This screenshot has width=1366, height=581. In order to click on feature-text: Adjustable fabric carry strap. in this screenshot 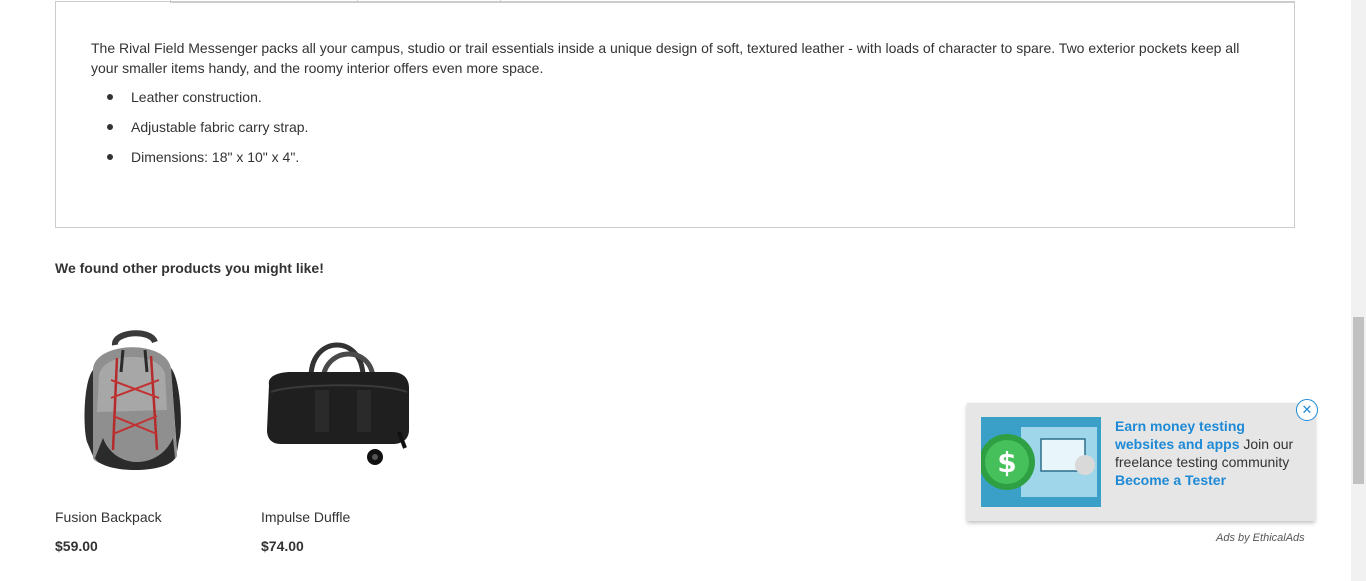, I will do `click(220, 127)`.